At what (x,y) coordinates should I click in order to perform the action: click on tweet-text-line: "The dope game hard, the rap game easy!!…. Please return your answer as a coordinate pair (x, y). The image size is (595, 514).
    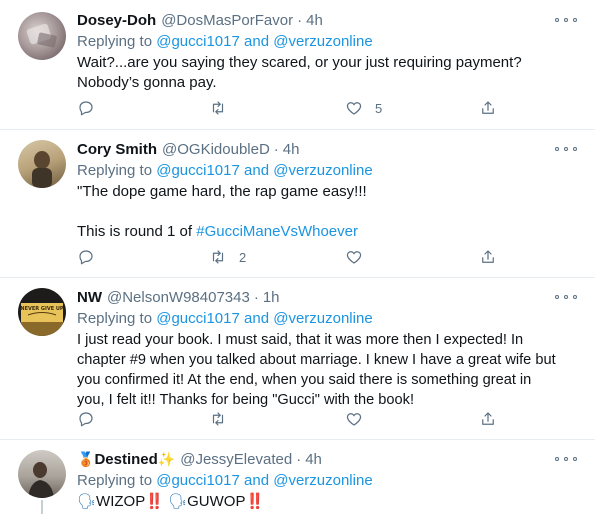
    Looking at the image, I should click on (222, 191).